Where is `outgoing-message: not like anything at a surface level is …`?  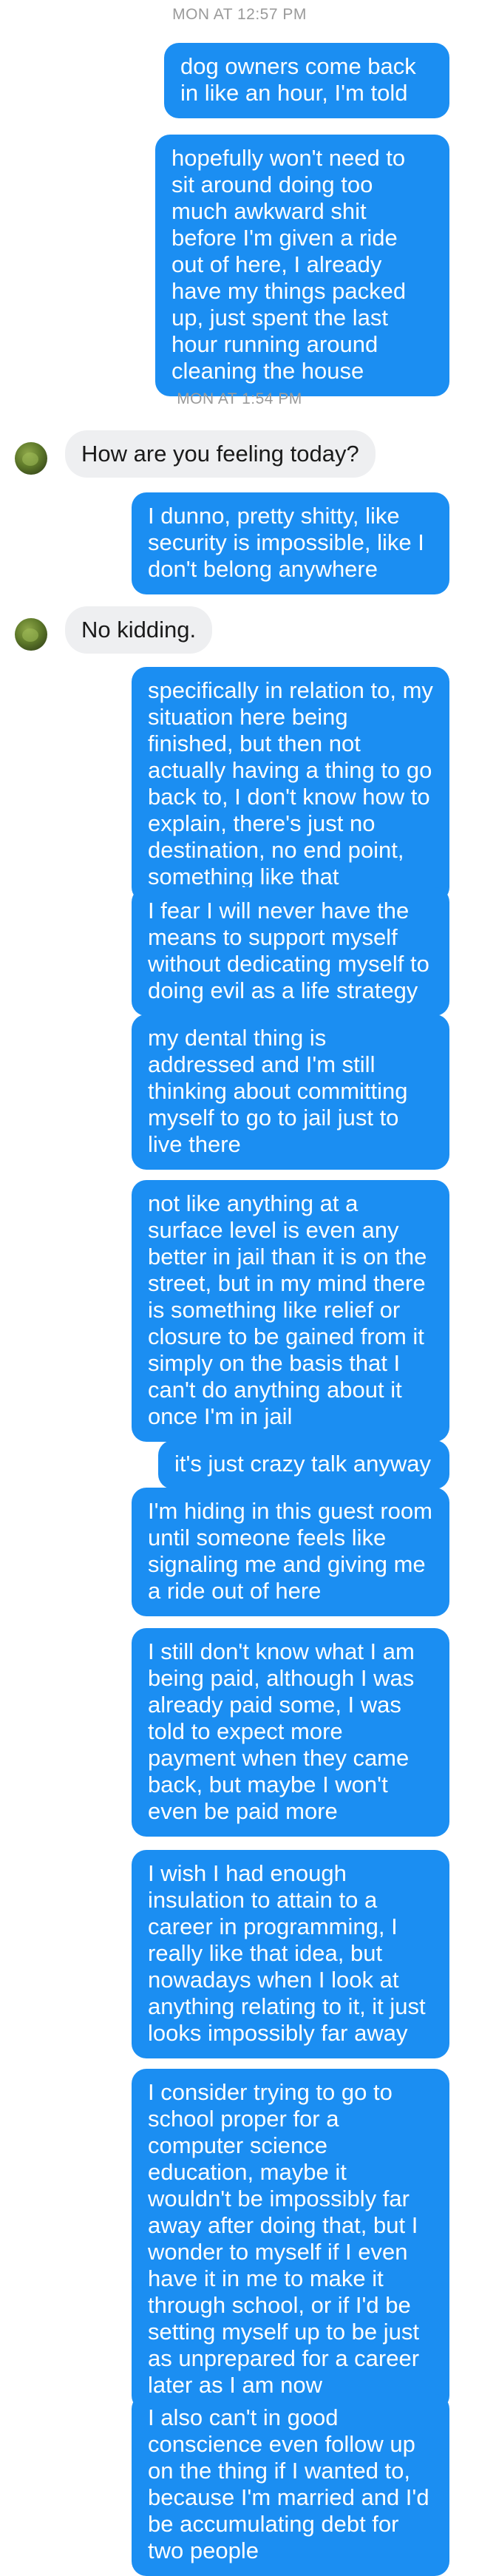
outgoing-message: not like anything at a surface level is … is located at coordinates (290, 1311).